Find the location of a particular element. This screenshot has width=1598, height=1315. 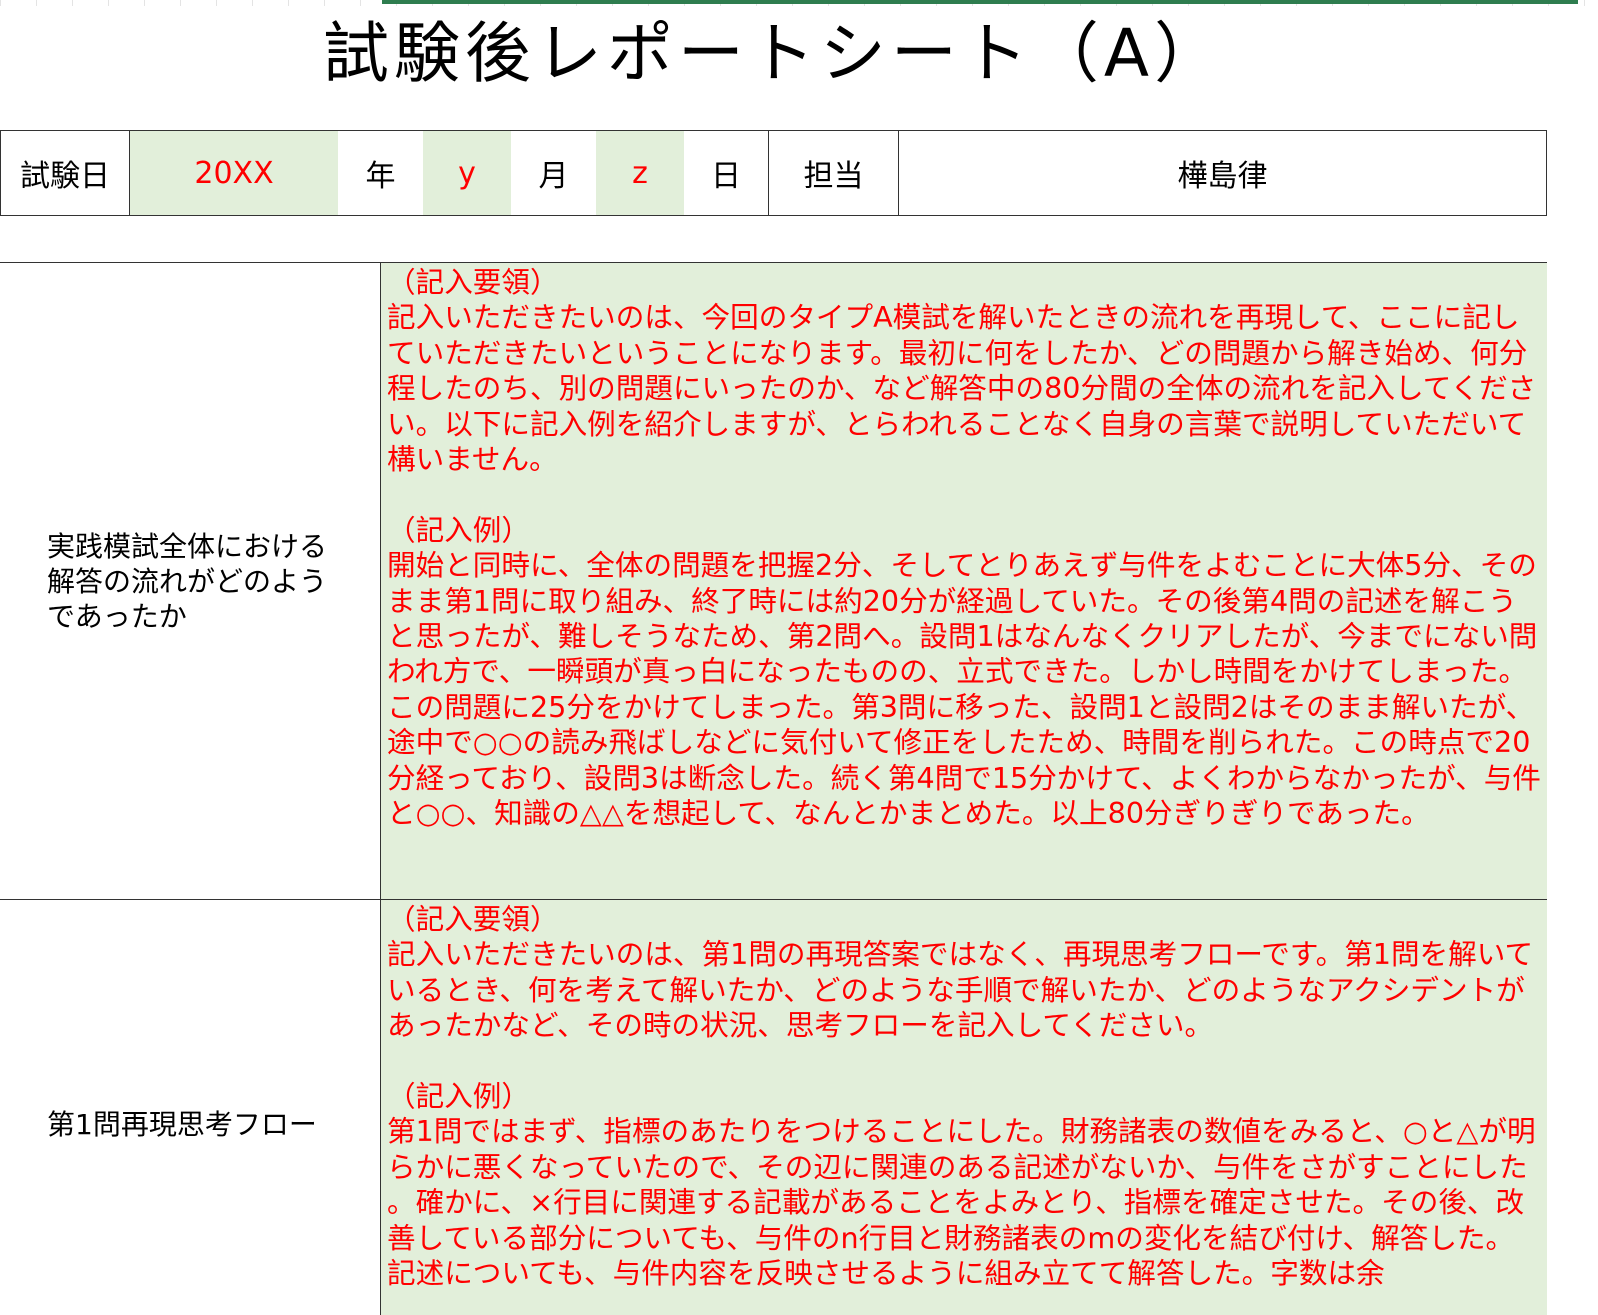

exam-month-cell: y is located at coordinates (467, 173).